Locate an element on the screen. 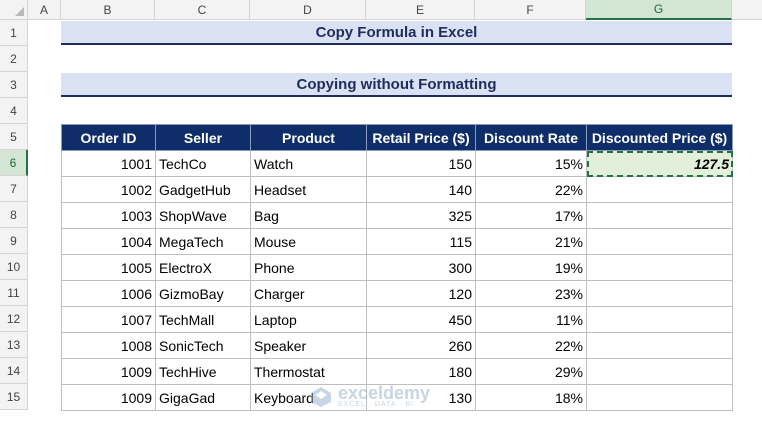  cell-product: Headset is located at coordinates (308, 189).